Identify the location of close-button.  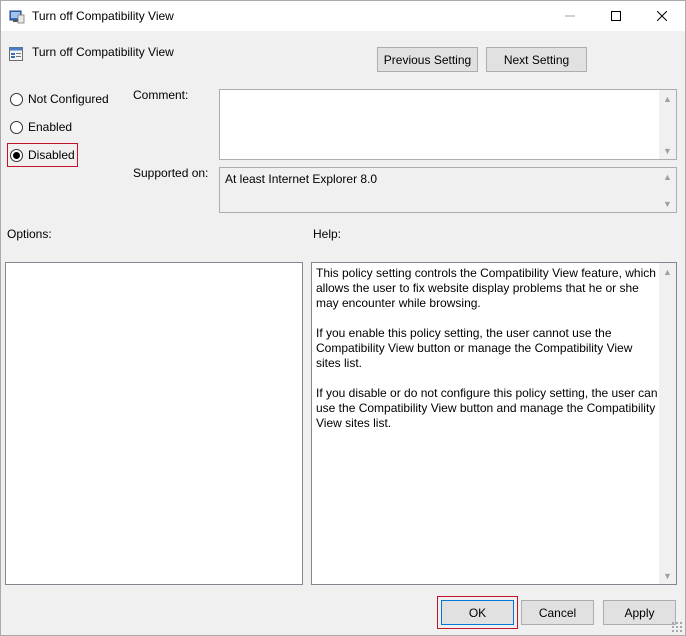
(662, 16).